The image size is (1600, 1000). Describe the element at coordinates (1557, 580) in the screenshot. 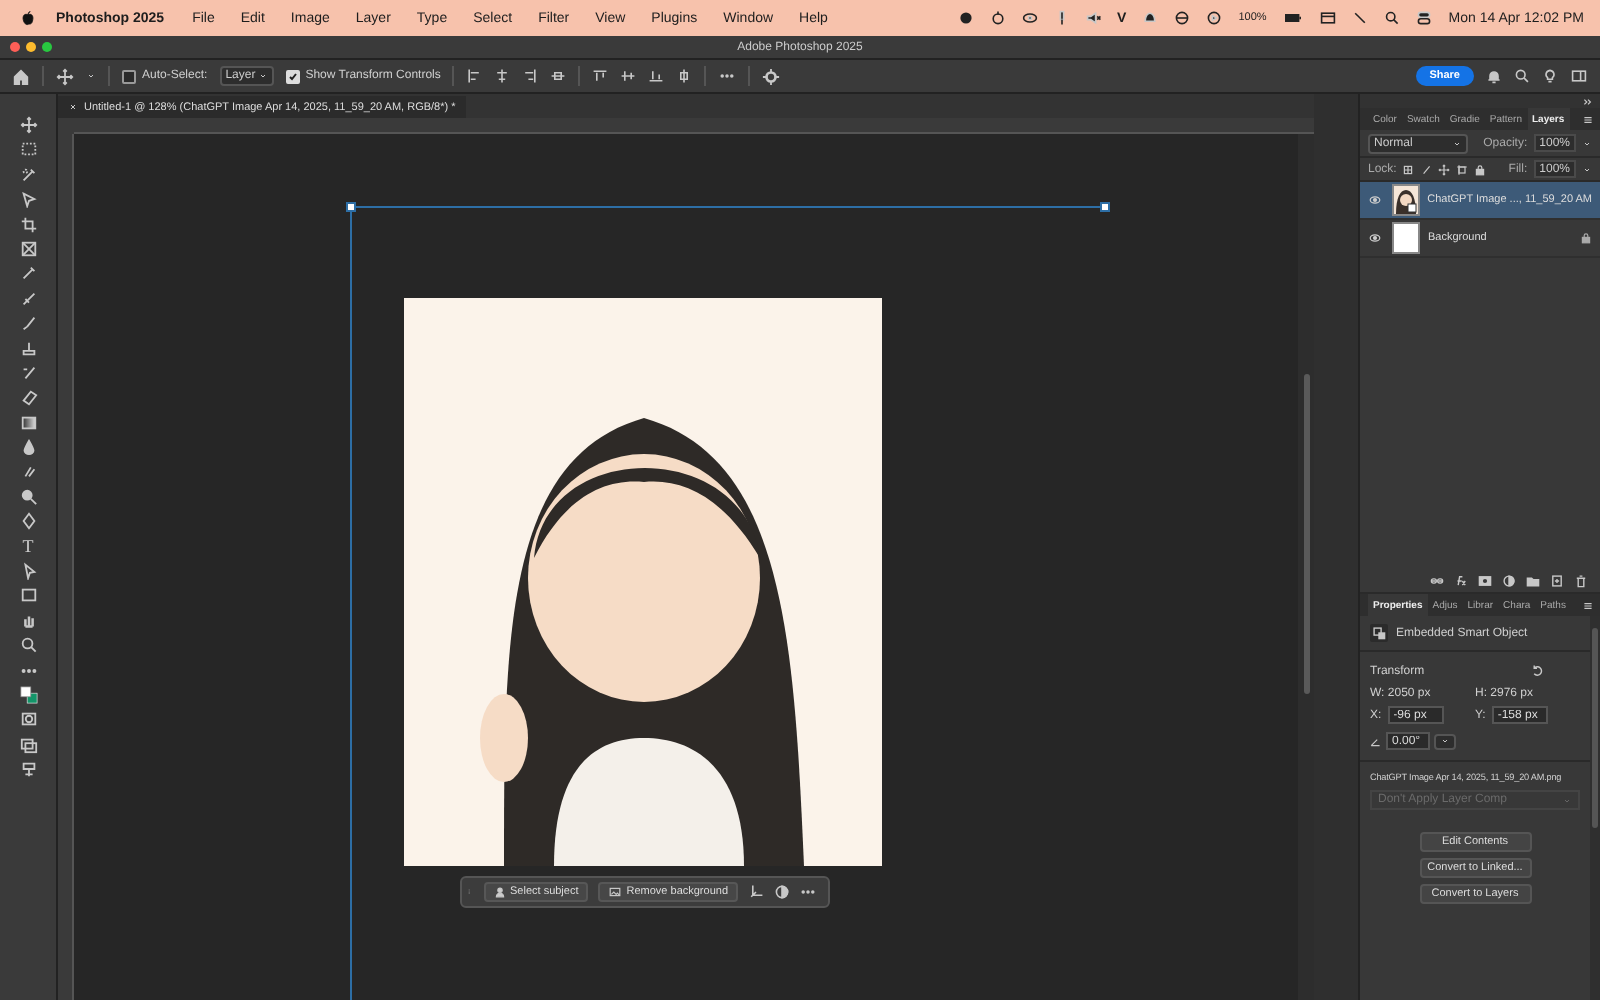

I see `new-layer-icon` at that location.